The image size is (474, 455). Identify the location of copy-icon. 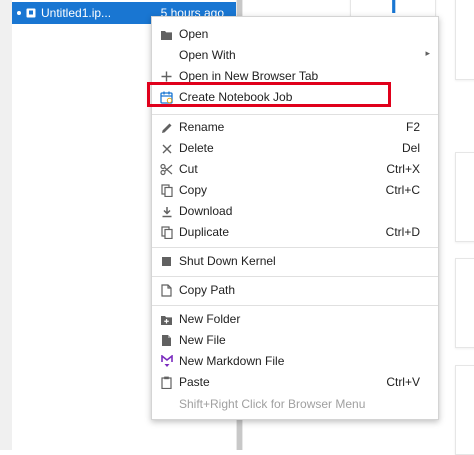
(166, 190).